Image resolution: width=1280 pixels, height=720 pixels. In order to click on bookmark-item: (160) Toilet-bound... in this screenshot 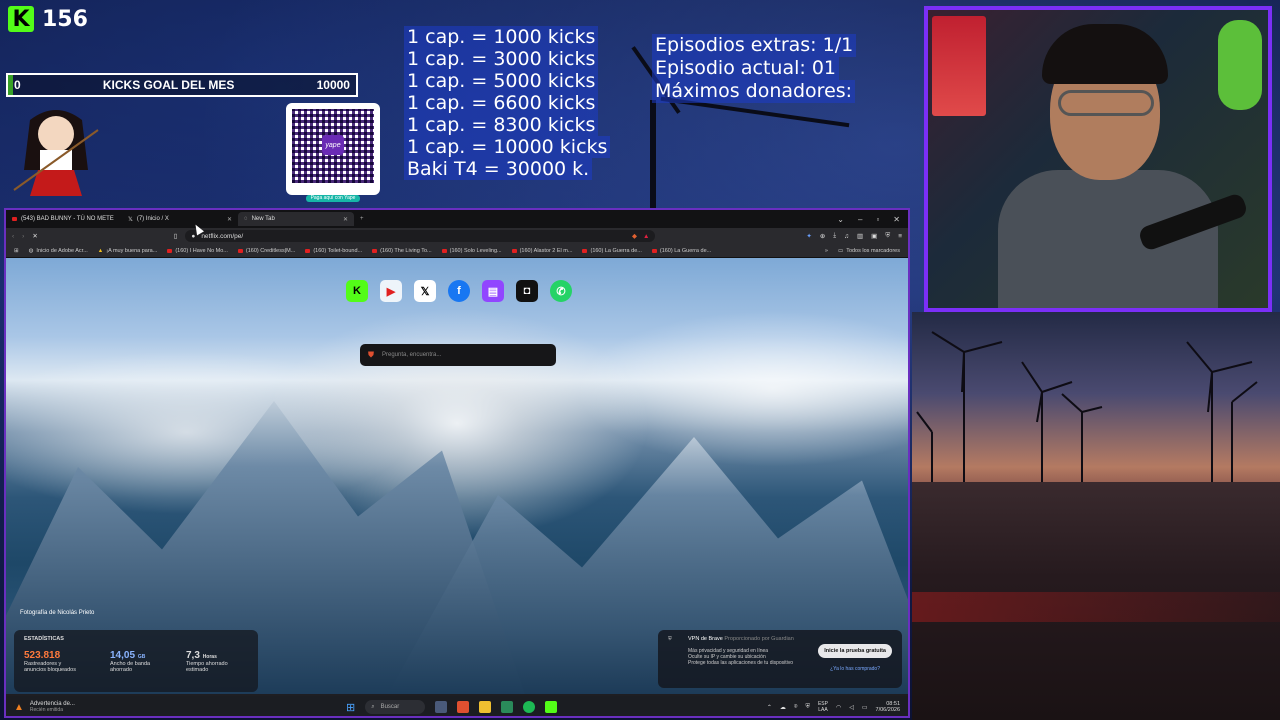, I will do `click(333, 251)`.